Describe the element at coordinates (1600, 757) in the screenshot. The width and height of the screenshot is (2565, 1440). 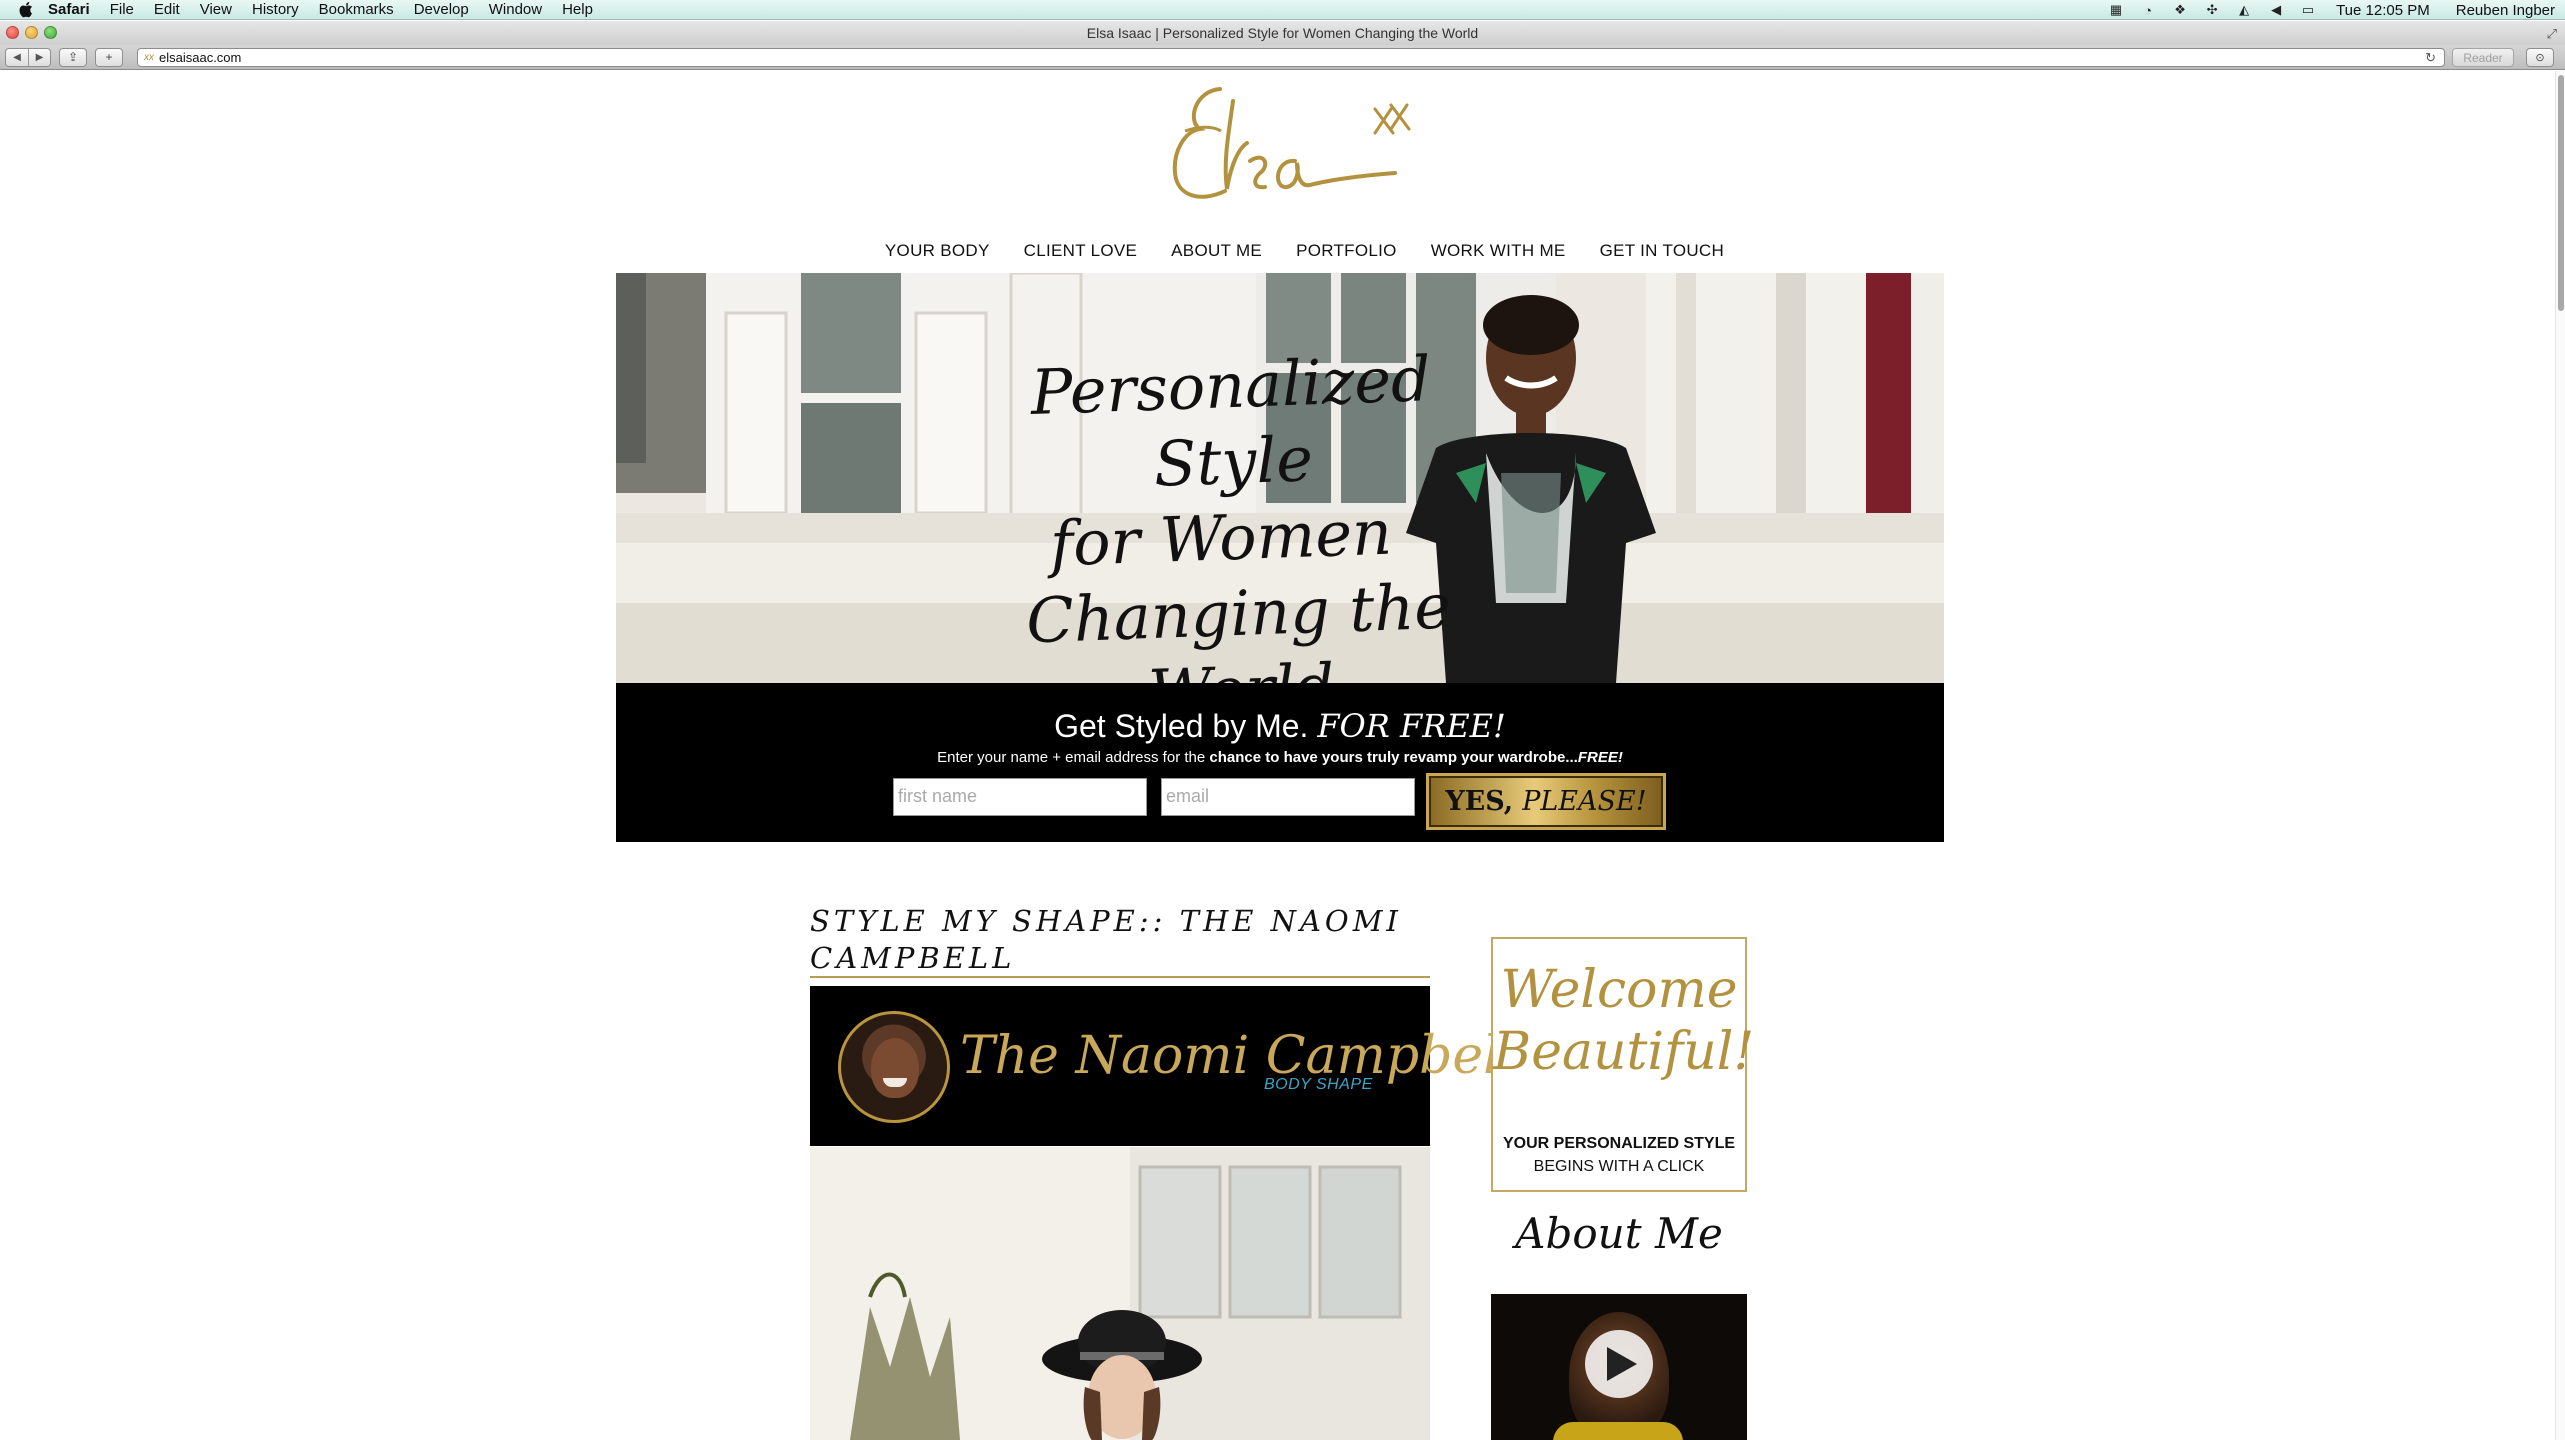
I see `optin-sub-free: FREE!` at that location.